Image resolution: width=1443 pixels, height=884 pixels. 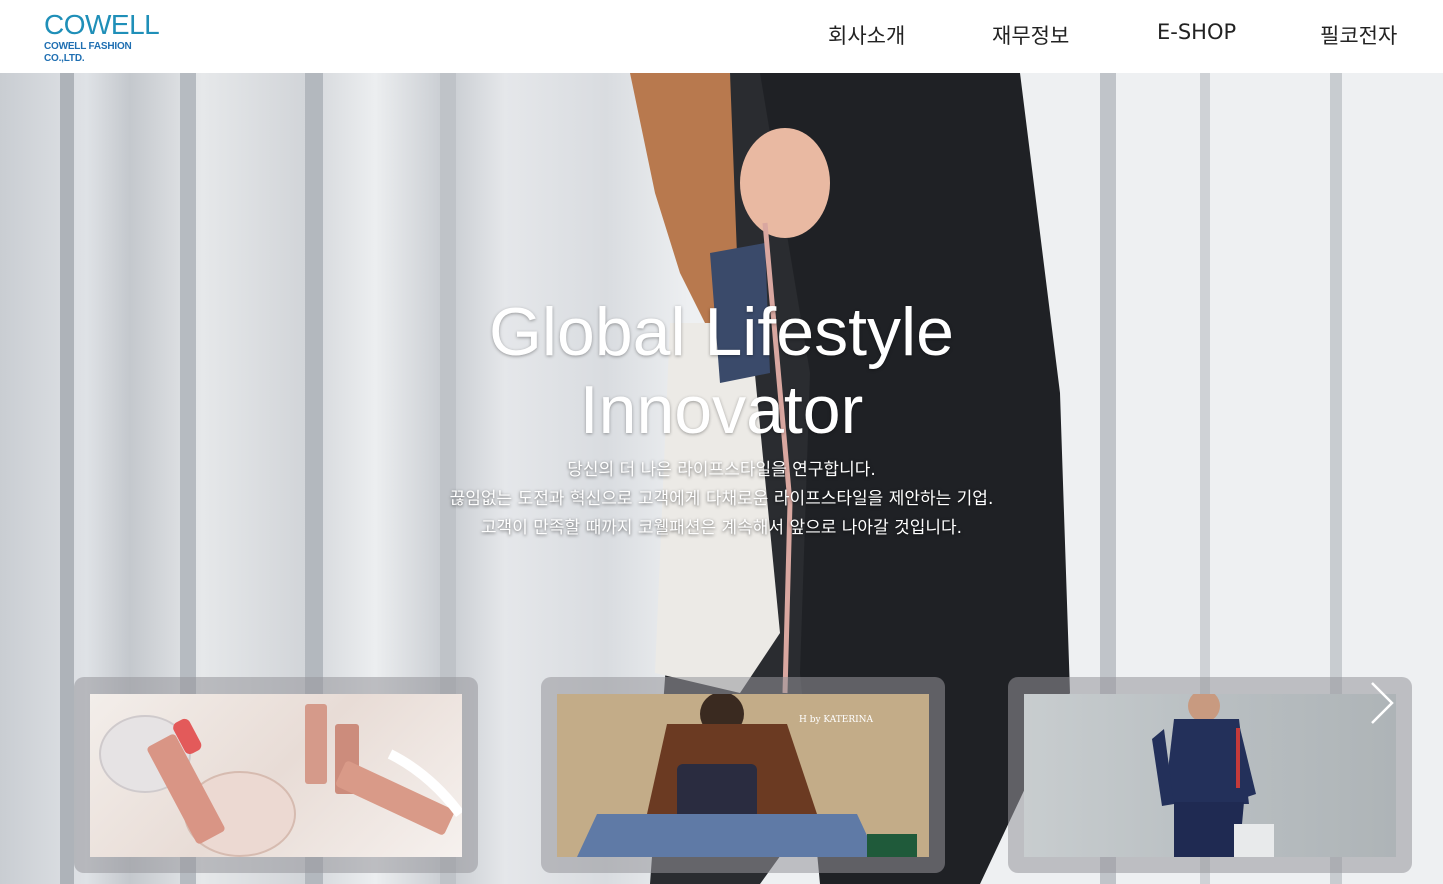 I want to click on brand-card-sportswear, so click(x=1210, y=775).